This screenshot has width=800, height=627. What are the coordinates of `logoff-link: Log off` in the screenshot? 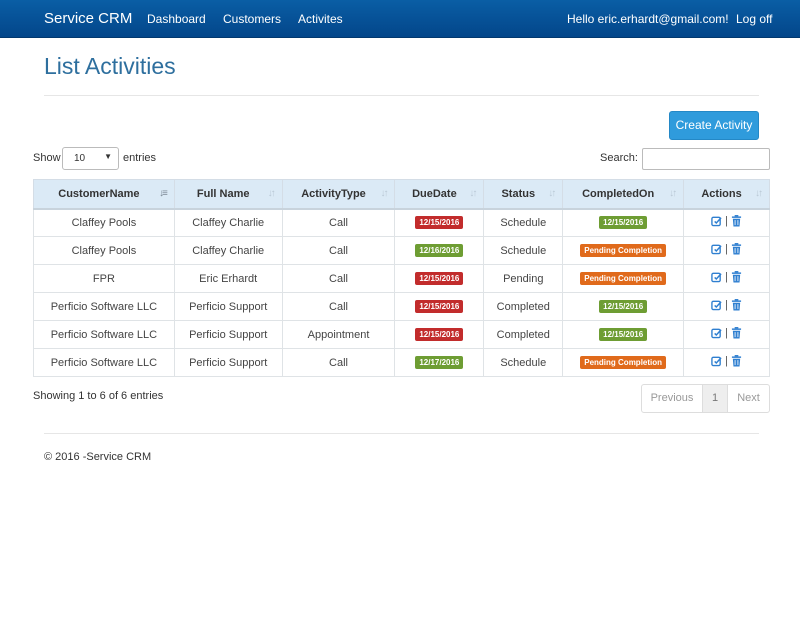 It's located at (754, 19).